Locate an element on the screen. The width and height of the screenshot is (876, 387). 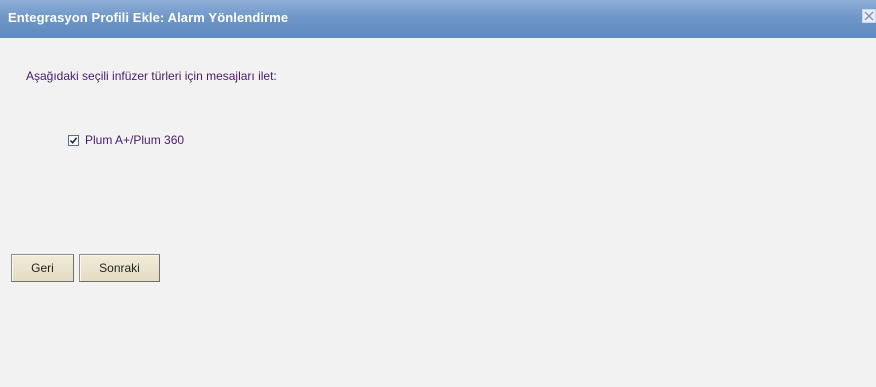
plum-checkbox is located at coordinates (73, 140).